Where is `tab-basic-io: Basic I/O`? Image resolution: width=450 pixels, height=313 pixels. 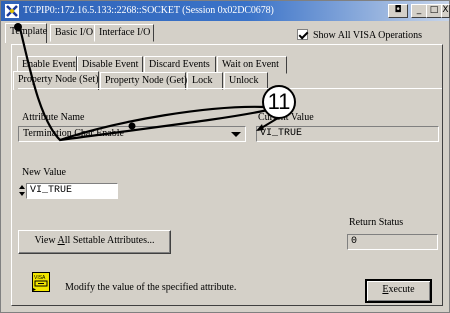 tab-basic-io: Basic I/O is located at coordinates (75, 33).